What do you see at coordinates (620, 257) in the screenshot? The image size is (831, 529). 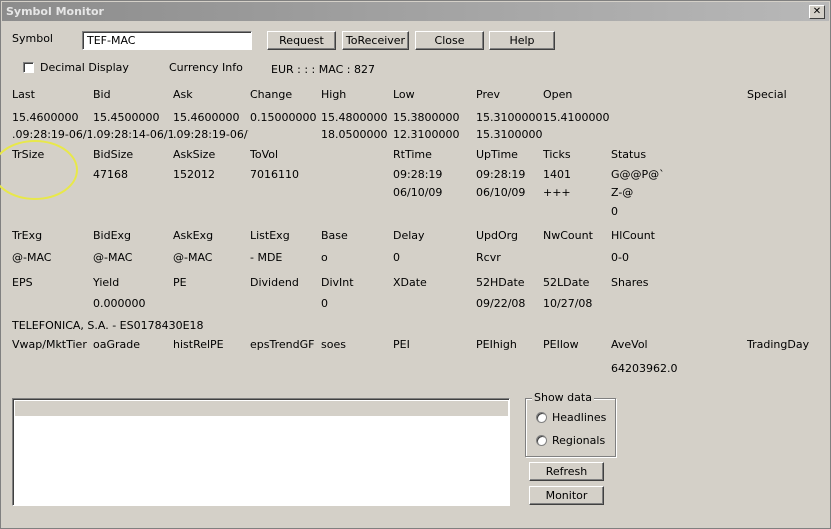 I see `grid-cell: 0-0` at bounding box center [620, 257].